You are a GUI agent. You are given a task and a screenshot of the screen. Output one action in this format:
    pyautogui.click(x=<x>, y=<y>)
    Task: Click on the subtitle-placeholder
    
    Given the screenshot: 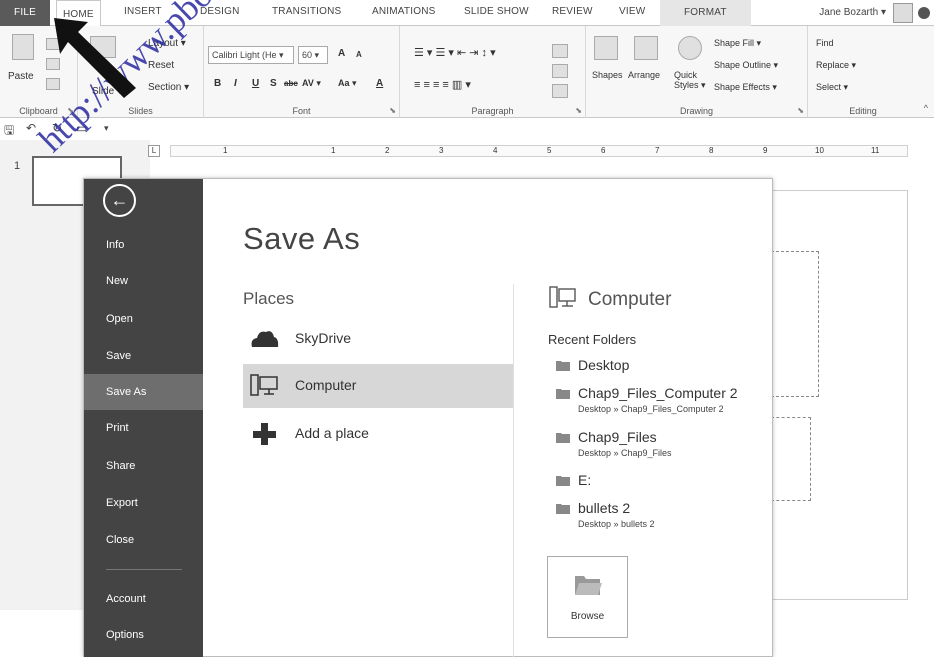 What is the action you would take?
    pyautogui.click(x=791, y=459)
    